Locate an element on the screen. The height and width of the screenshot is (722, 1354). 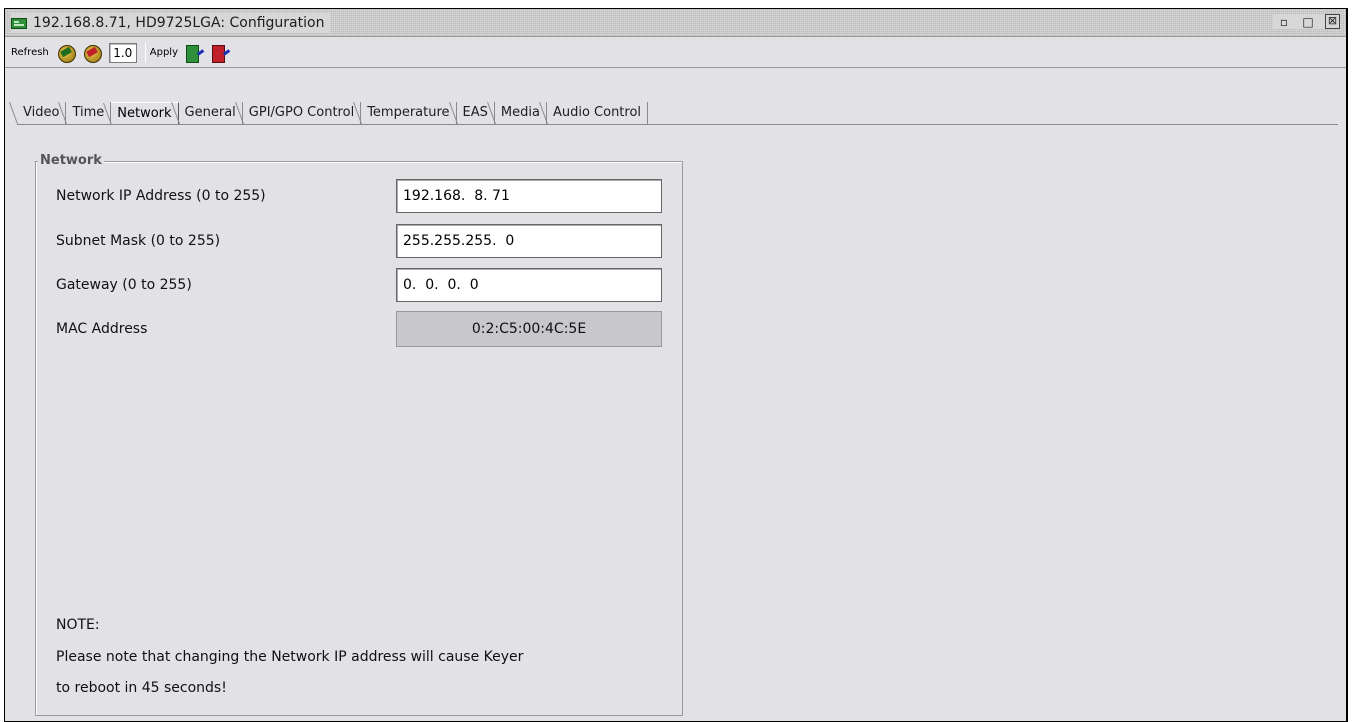
note-line-2: to reboot in 45 seconds! is located at coordinates (141, 688).